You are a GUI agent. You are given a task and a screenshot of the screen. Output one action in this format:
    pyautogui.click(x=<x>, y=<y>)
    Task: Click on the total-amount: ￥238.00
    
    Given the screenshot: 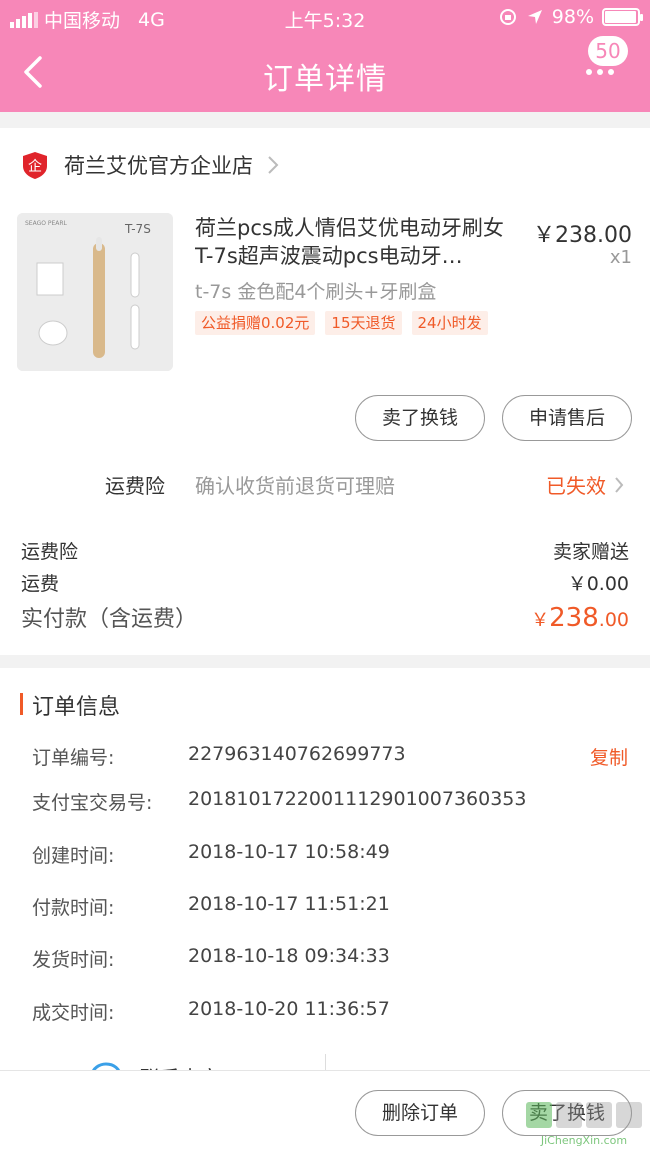 What is the action you would take?
    pyautogui.click(x=580, y=618)
    